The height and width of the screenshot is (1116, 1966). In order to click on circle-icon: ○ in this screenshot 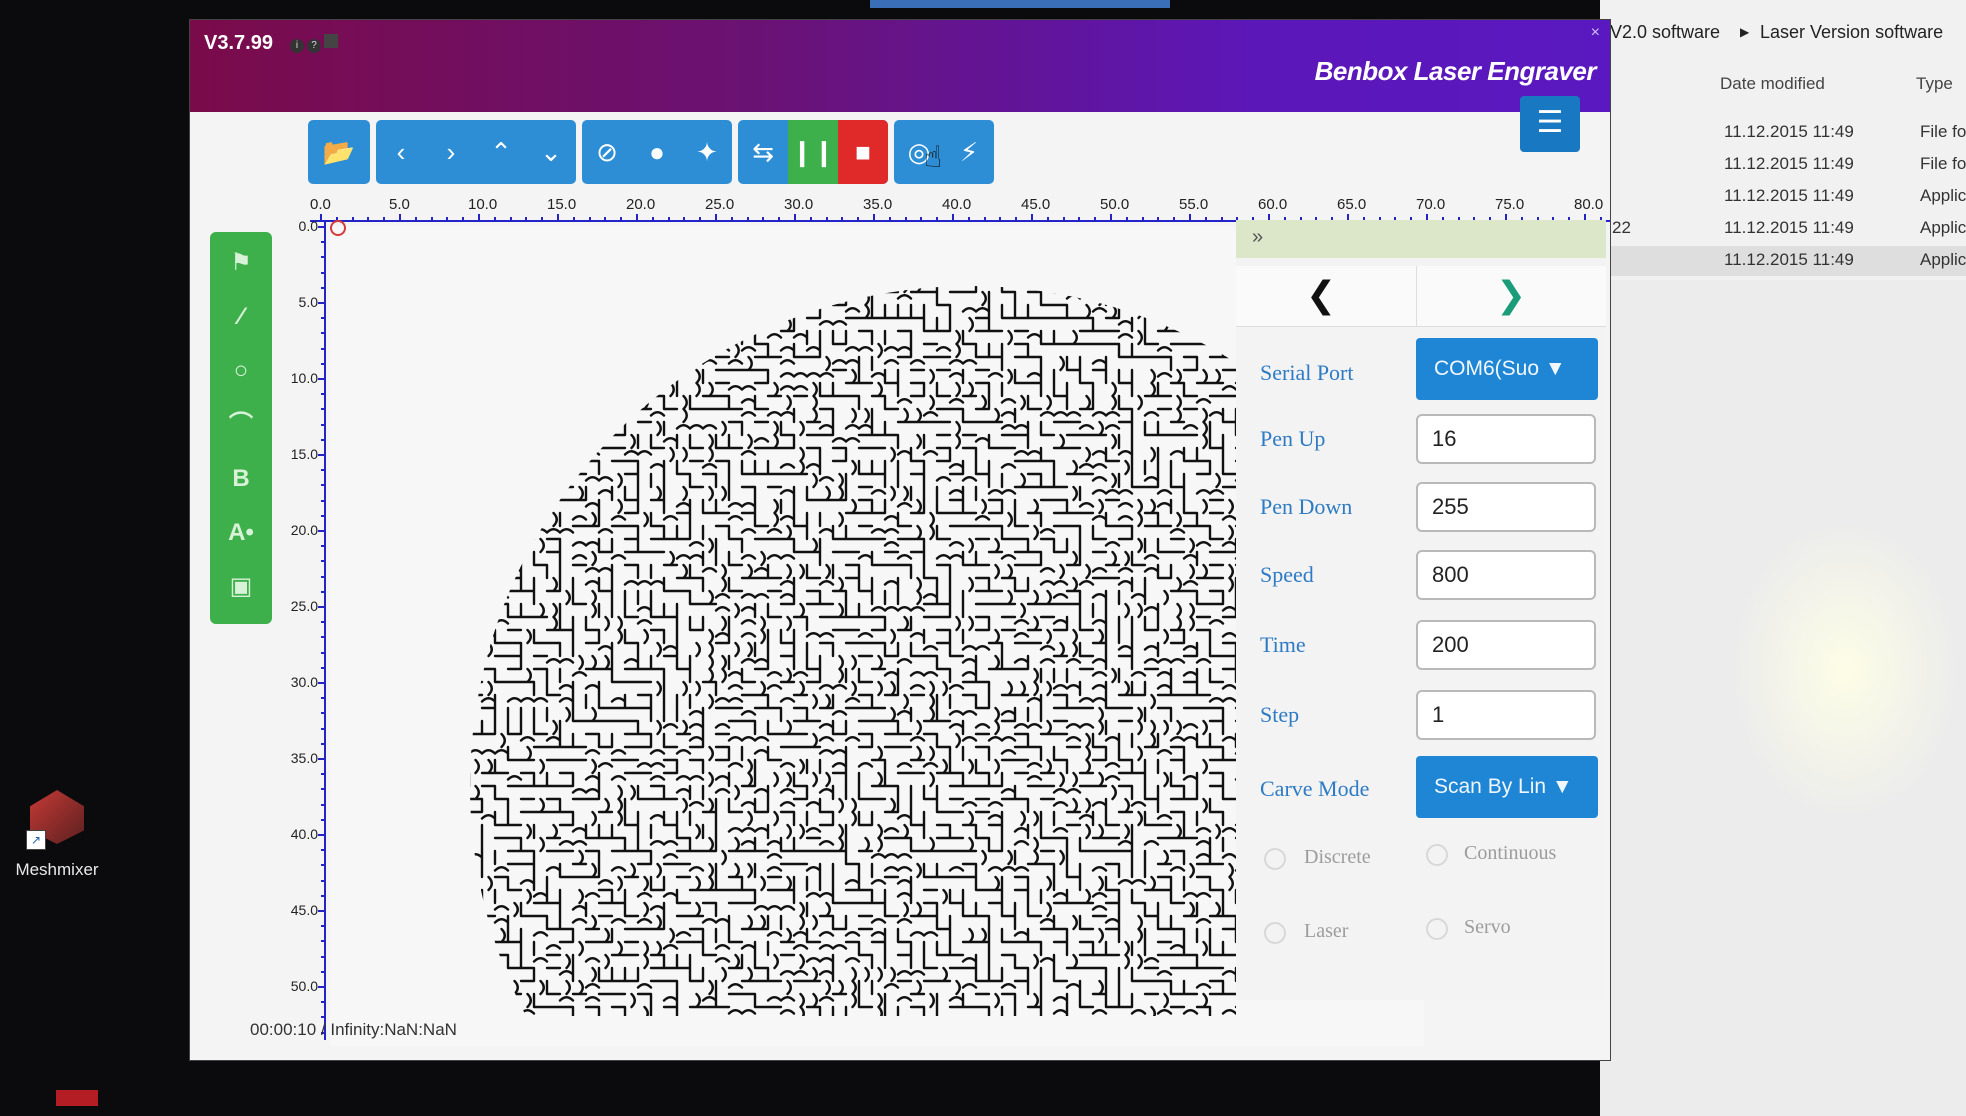, I will do `click(241, 370)`.